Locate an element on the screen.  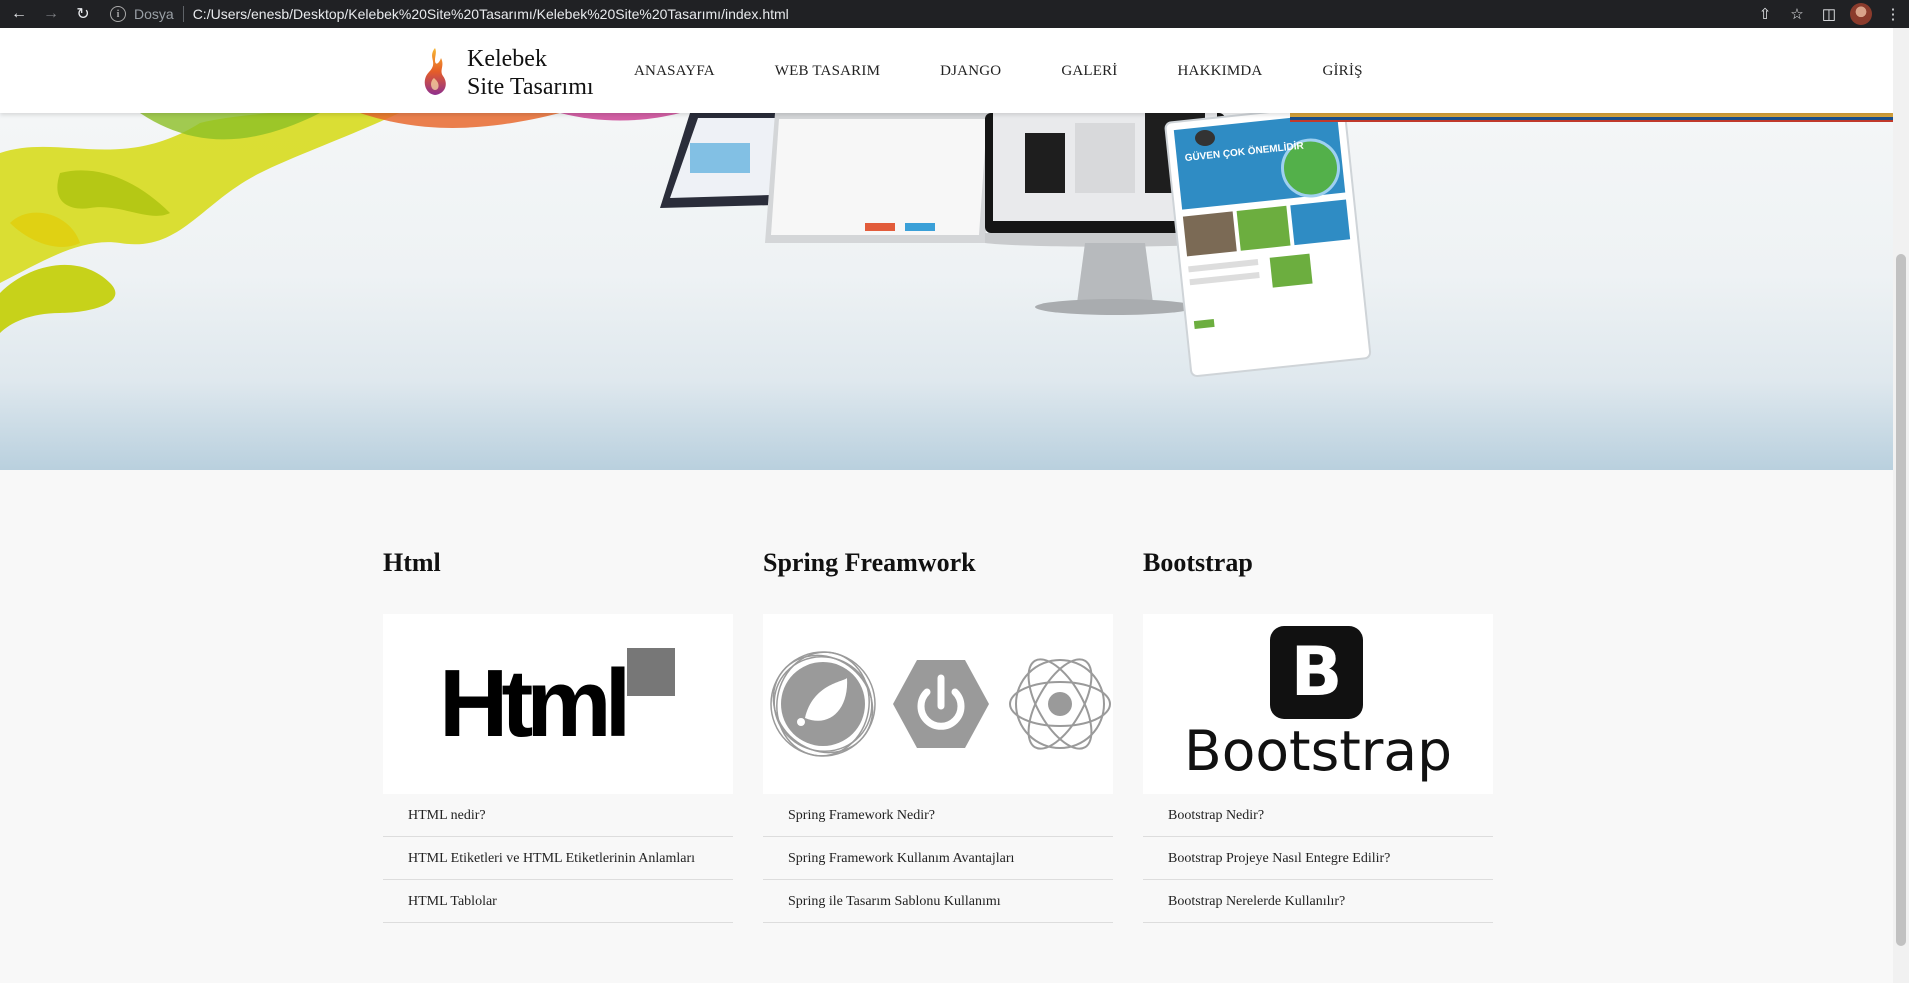
back-arrow-icon: ← is located at coordinates (19, 14).